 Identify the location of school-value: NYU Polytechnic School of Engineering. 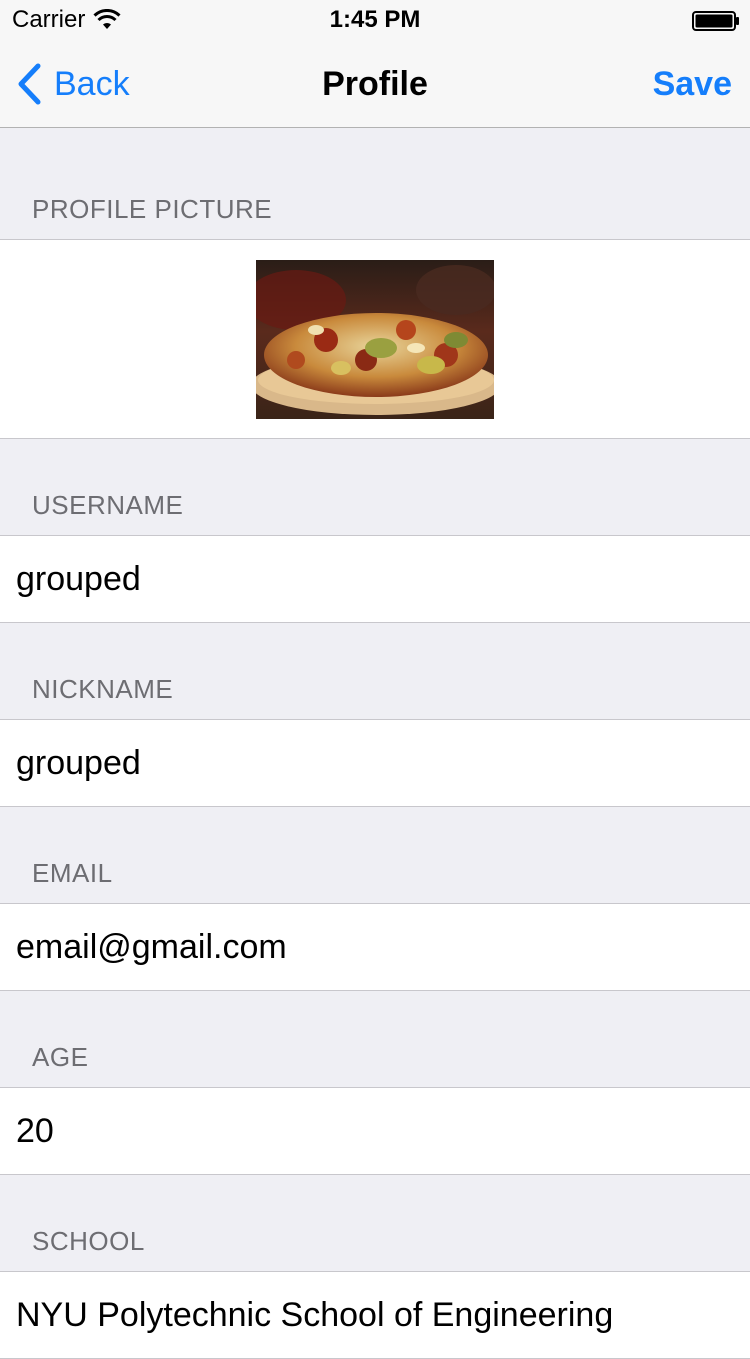
(315, 1314).